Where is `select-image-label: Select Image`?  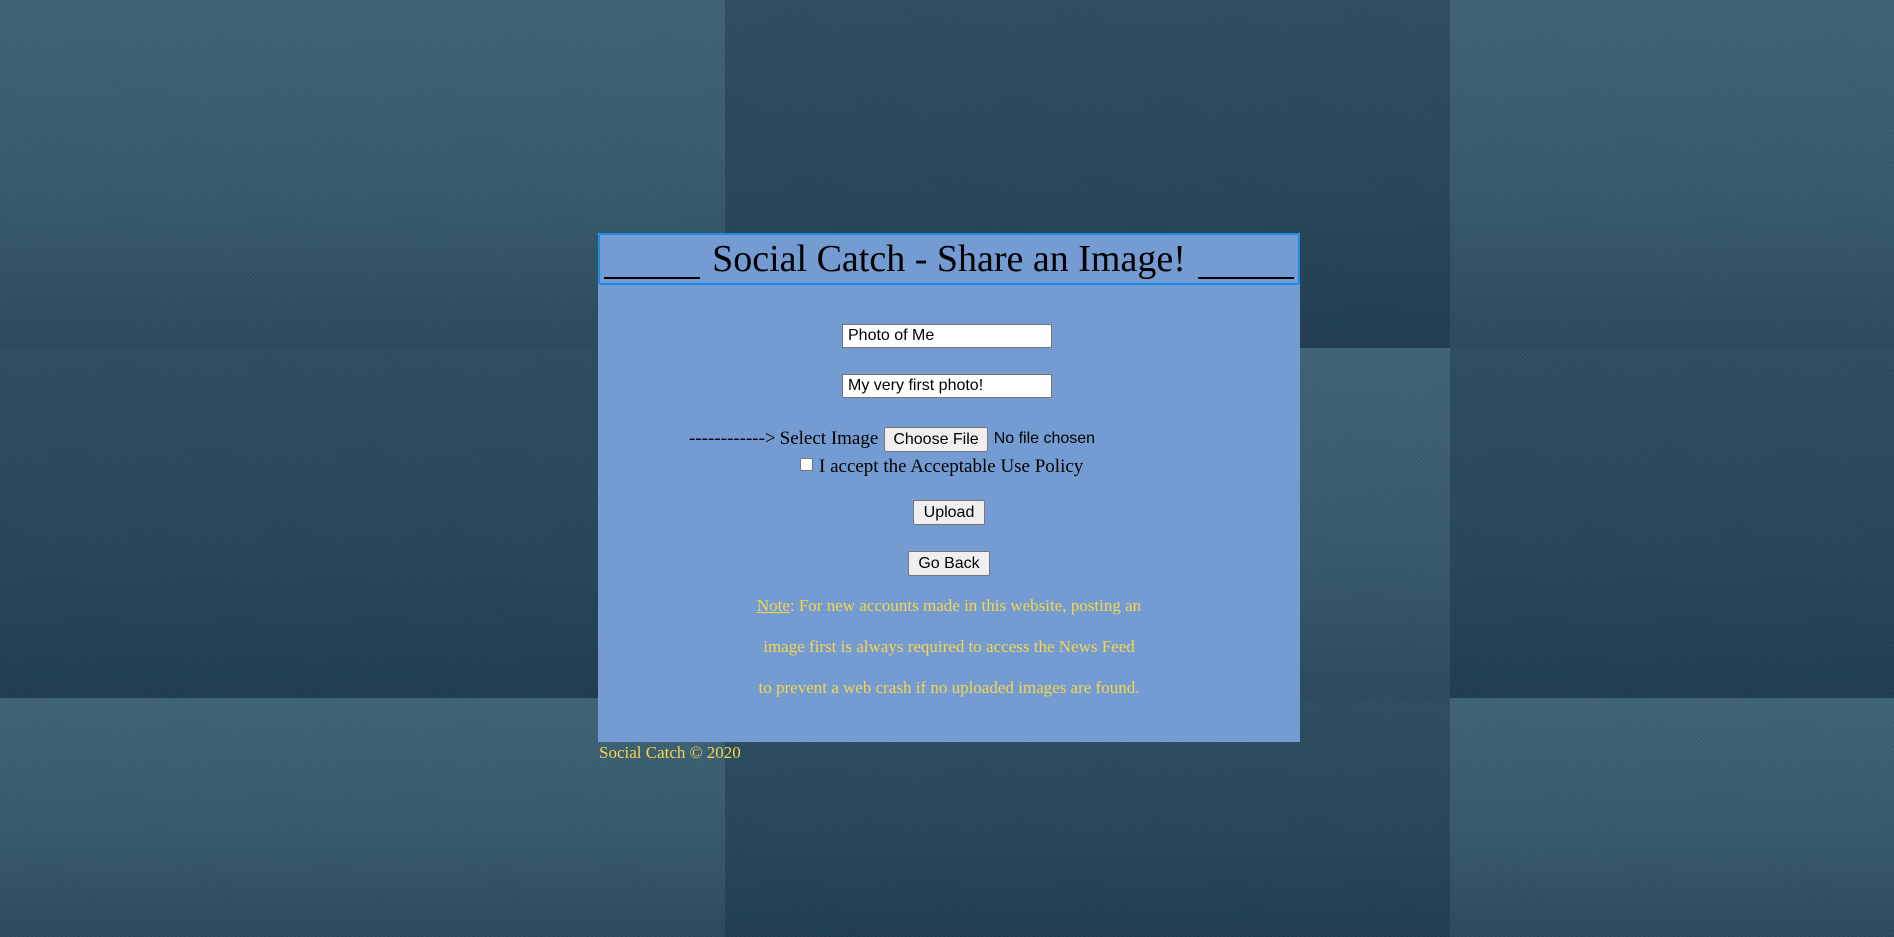 select-image-label: Select Image is located at coordinates (829, 438).